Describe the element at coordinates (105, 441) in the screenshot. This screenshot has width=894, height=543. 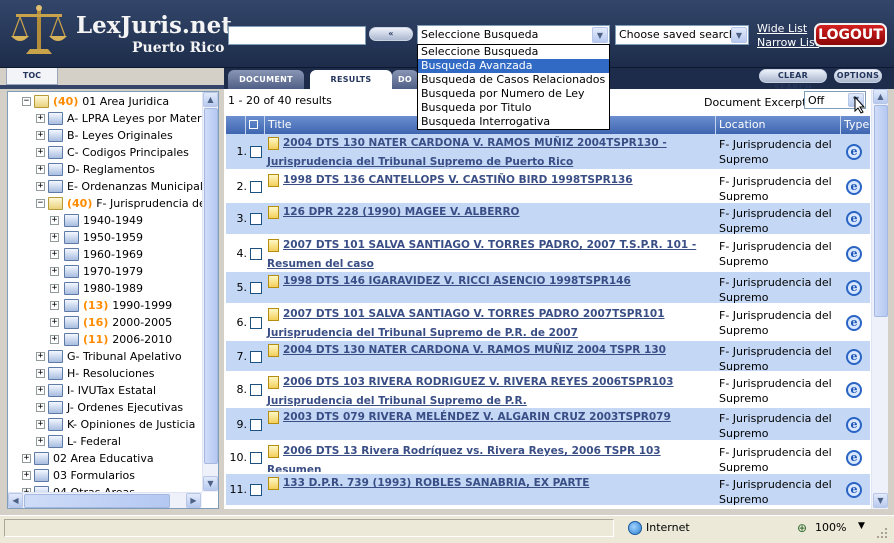
I see `tree-item: + L- Federal` at that location.